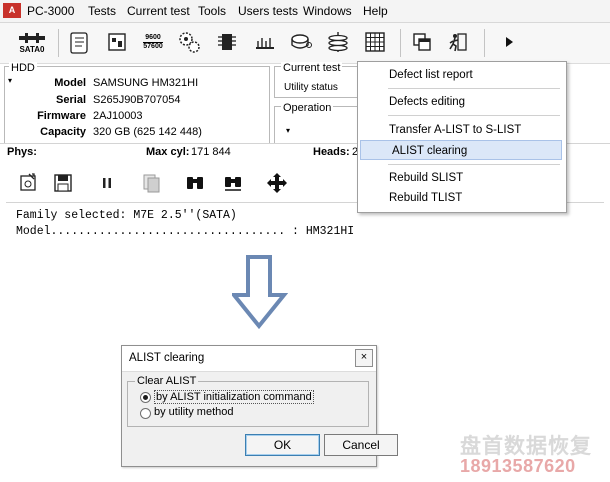 This screenshot has width=610, height=482. I want to click on sata-label: SATA0, so click(32, 49).